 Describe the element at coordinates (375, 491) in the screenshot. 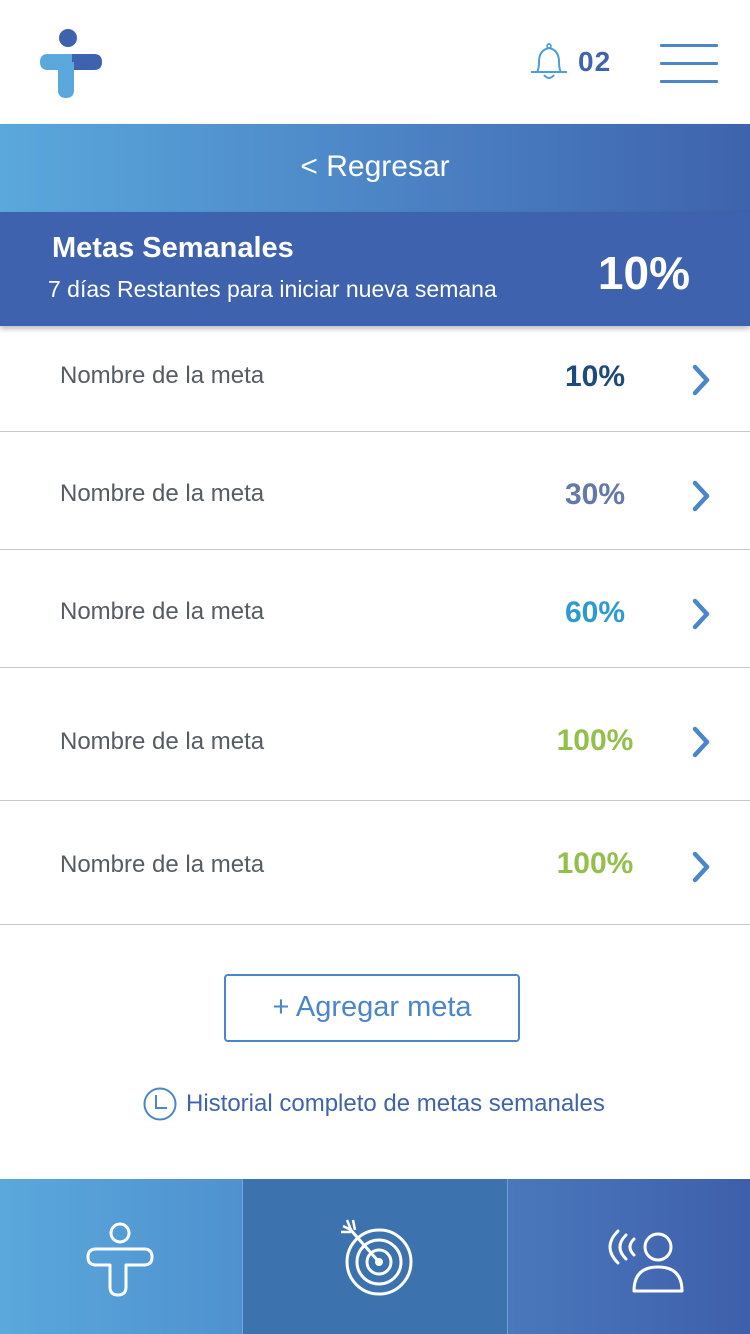

I see `goal-row: Nombre de la meta 30%` at that location.